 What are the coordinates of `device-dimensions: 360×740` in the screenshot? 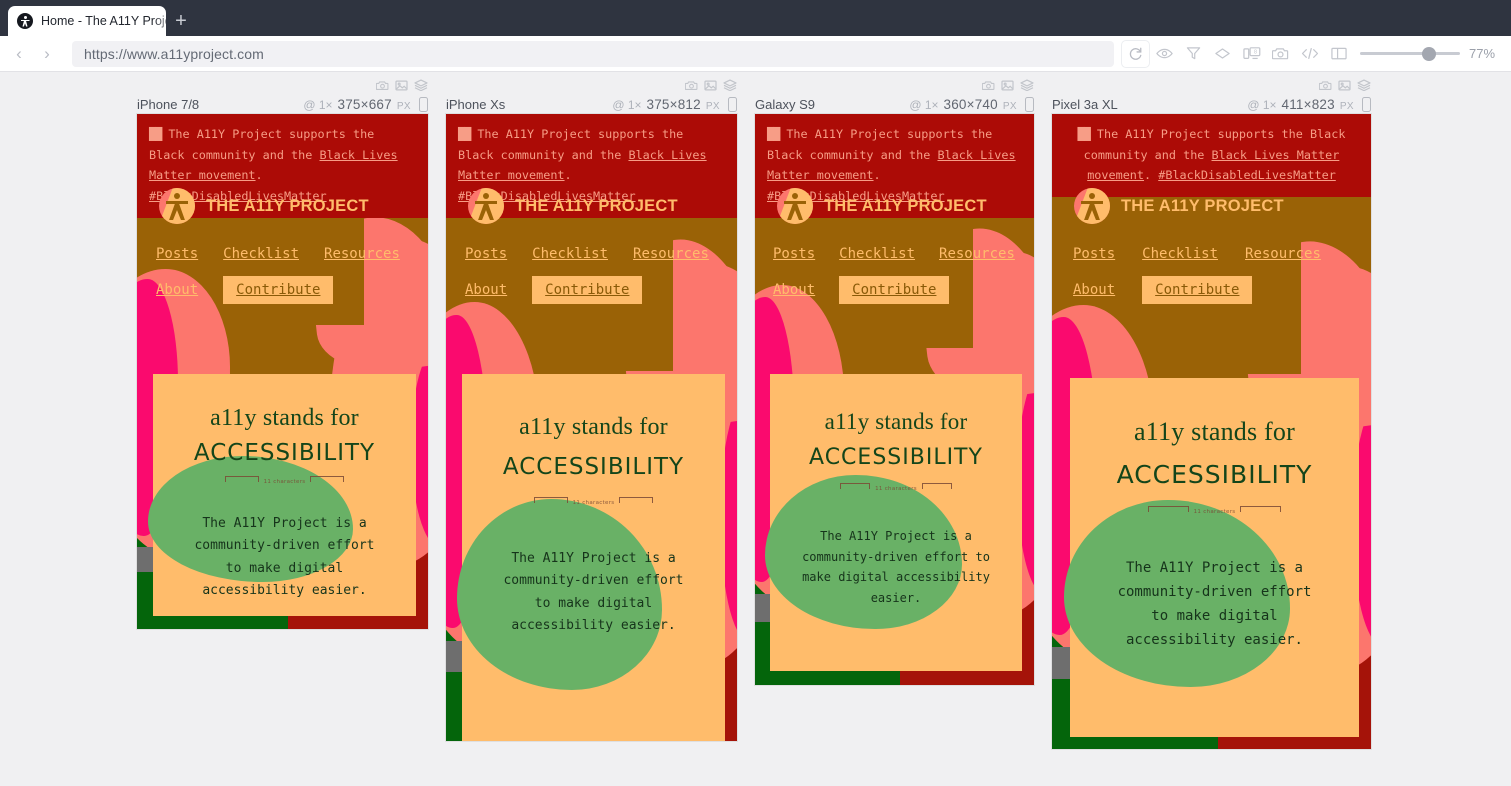 It's located at (970, 104).